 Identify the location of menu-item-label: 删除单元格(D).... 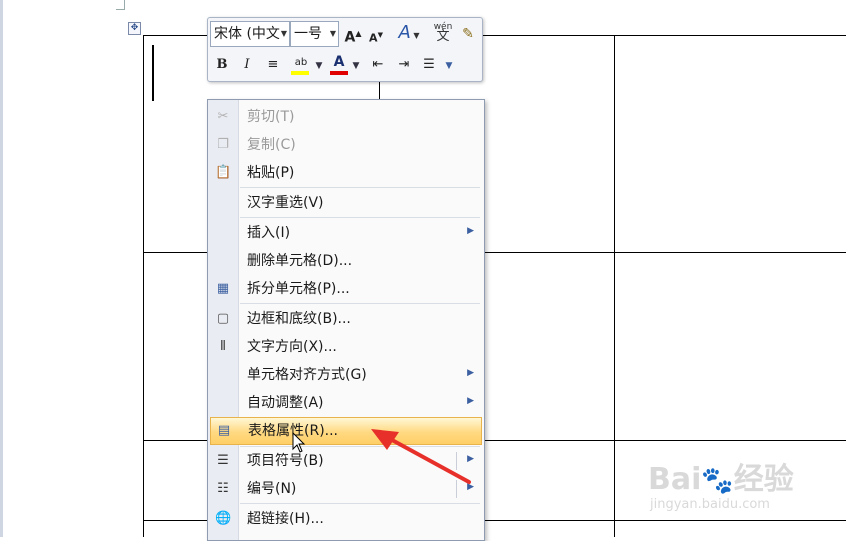
(300, 261).